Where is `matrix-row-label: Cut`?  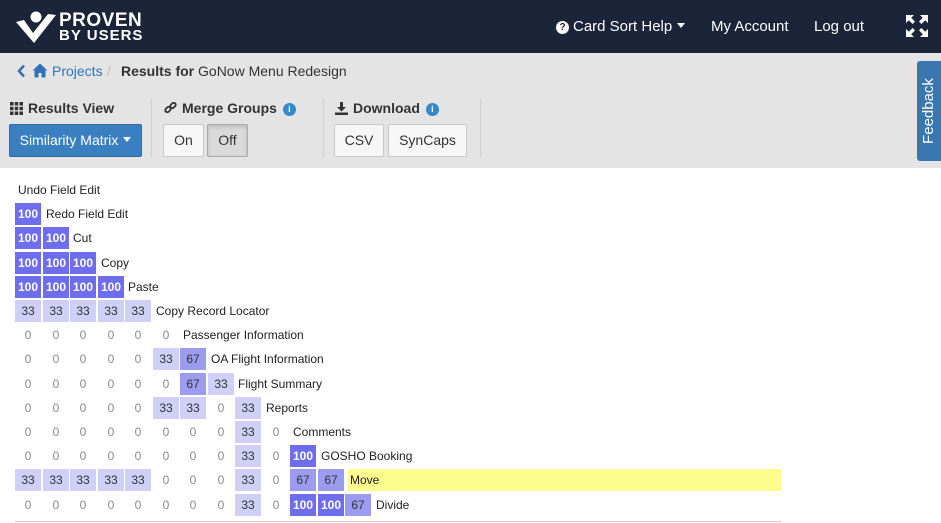
matrix-row-label: Cut is located at coordinates (82, 238).